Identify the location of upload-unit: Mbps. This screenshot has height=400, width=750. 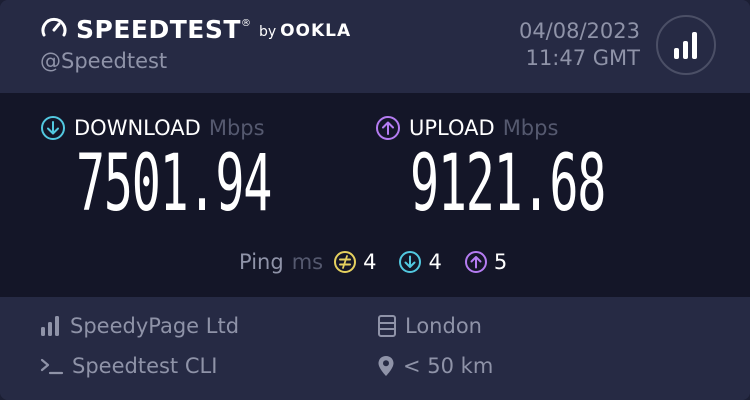
(530, 128).